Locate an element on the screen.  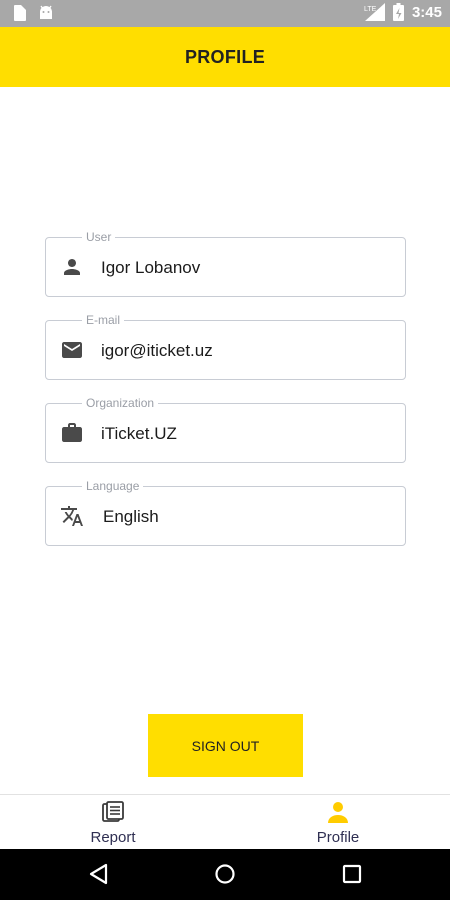
app-header: PROFILE is located at coordinates (225, 57).